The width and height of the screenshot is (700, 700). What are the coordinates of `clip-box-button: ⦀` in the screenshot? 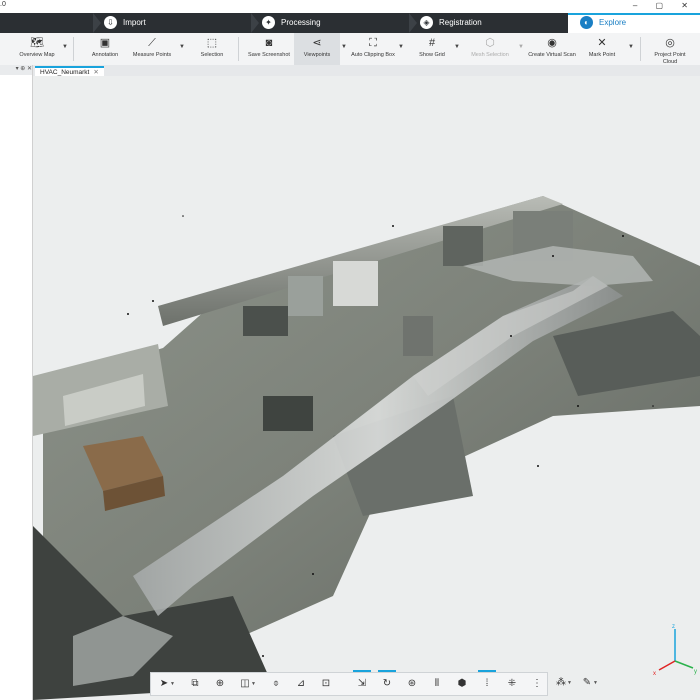 It's located at (437, 684).